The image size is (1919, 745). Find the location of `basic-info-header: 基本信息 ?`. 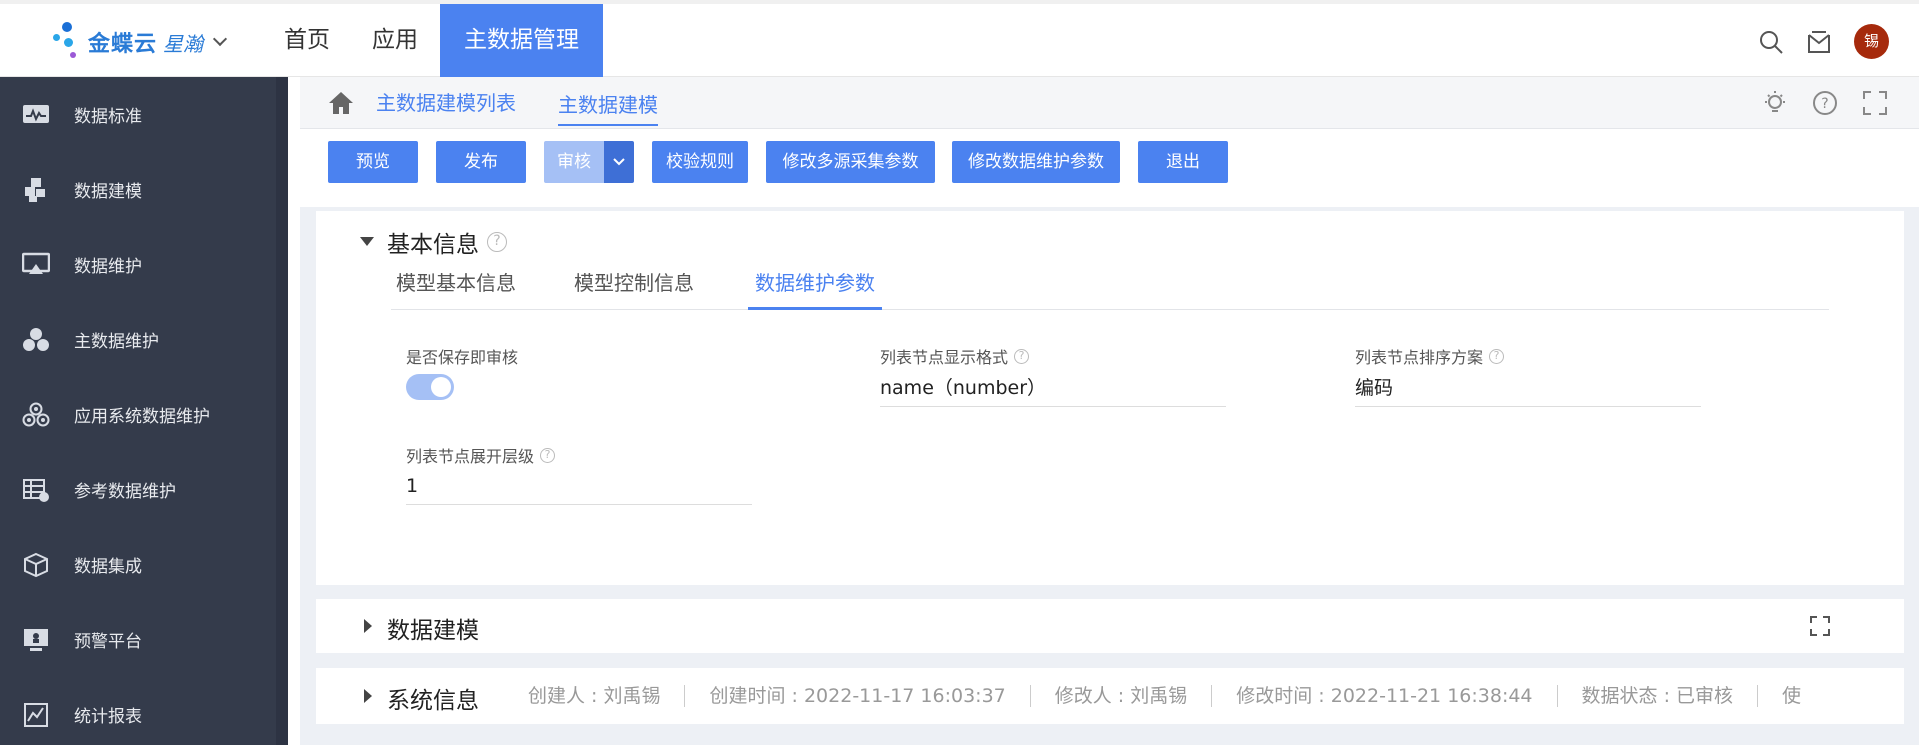

basic-info-header: 基本信息 ? is located at coordinates (447, 242).